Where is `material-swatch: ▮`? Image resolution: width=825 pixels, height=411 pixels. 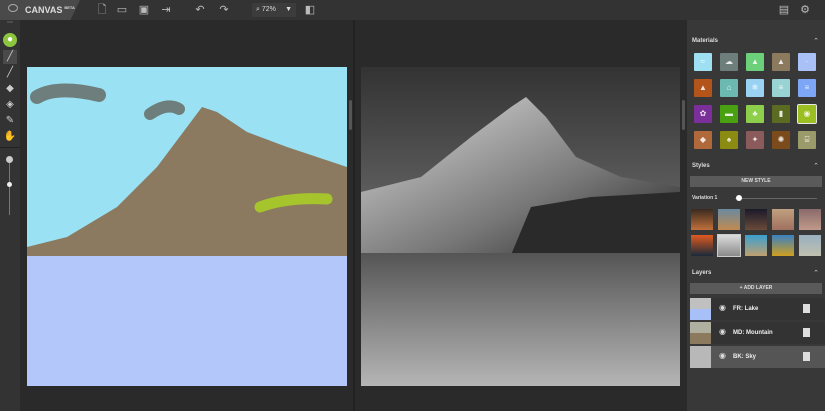 material-swatch: ▮ is located at coordinates (781, 114).